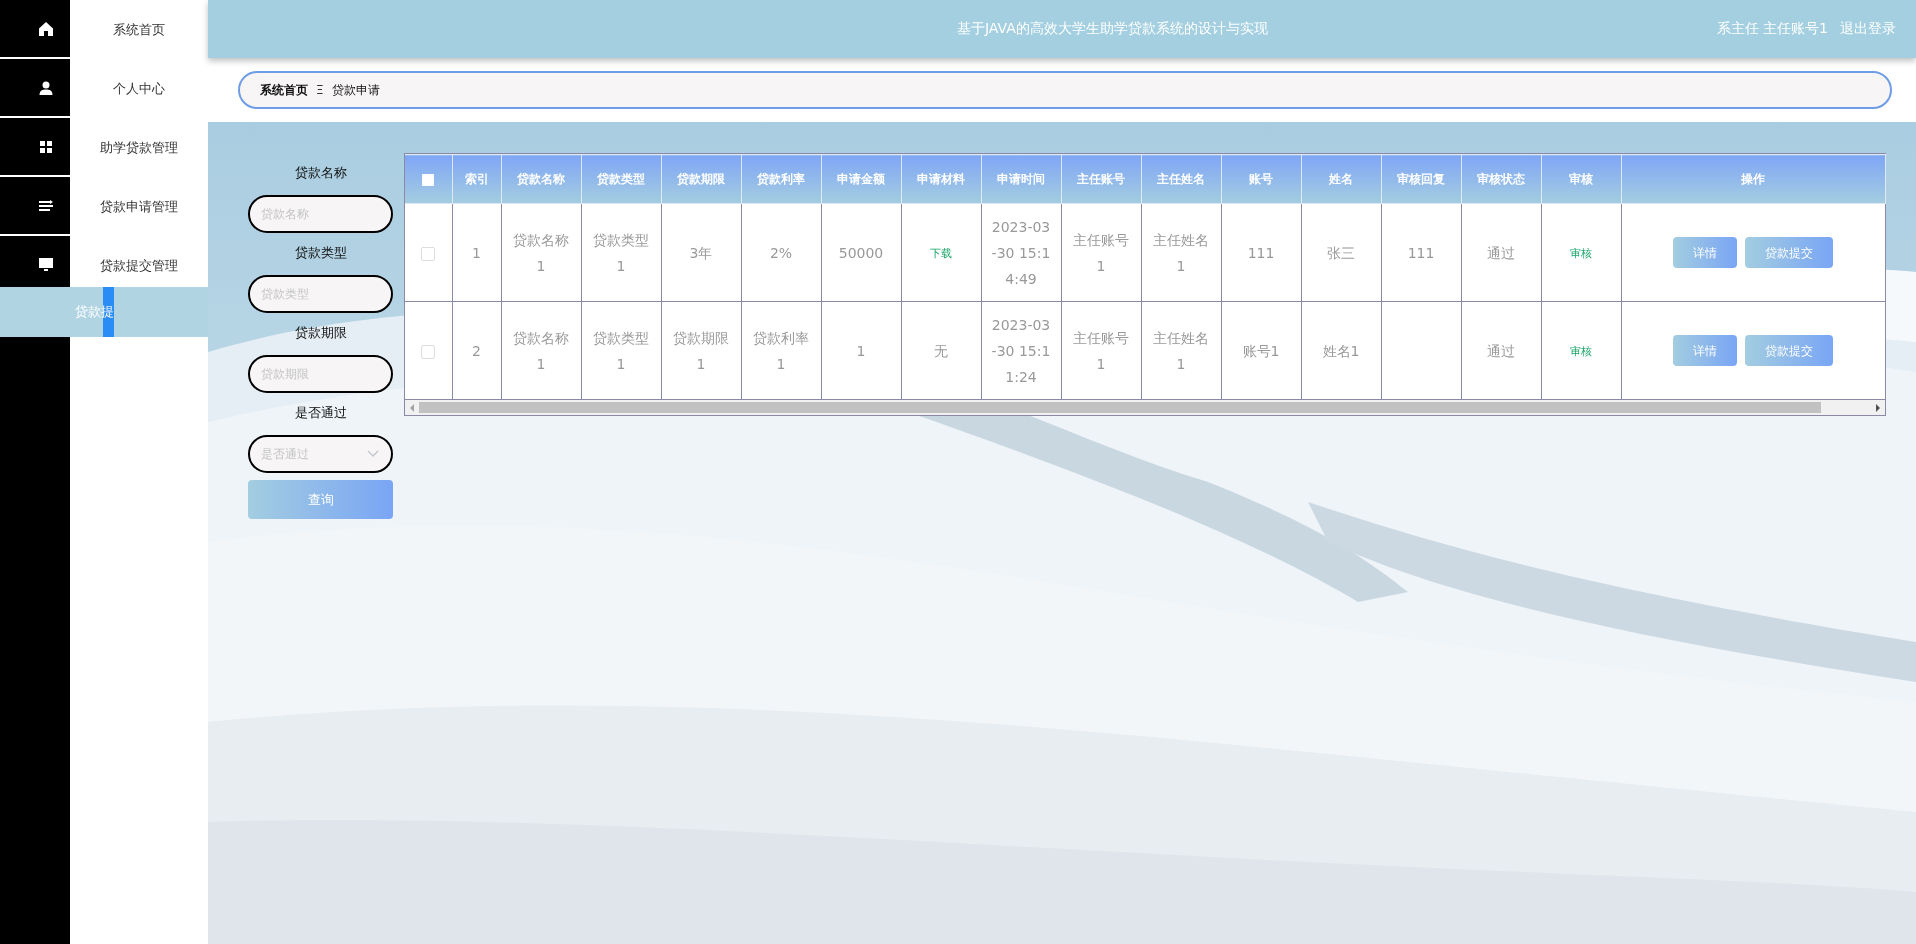 Image resolution: width=1916 pixels, height=944 pixels. I want to click on column-header: 申请材料, so click(941, 178).